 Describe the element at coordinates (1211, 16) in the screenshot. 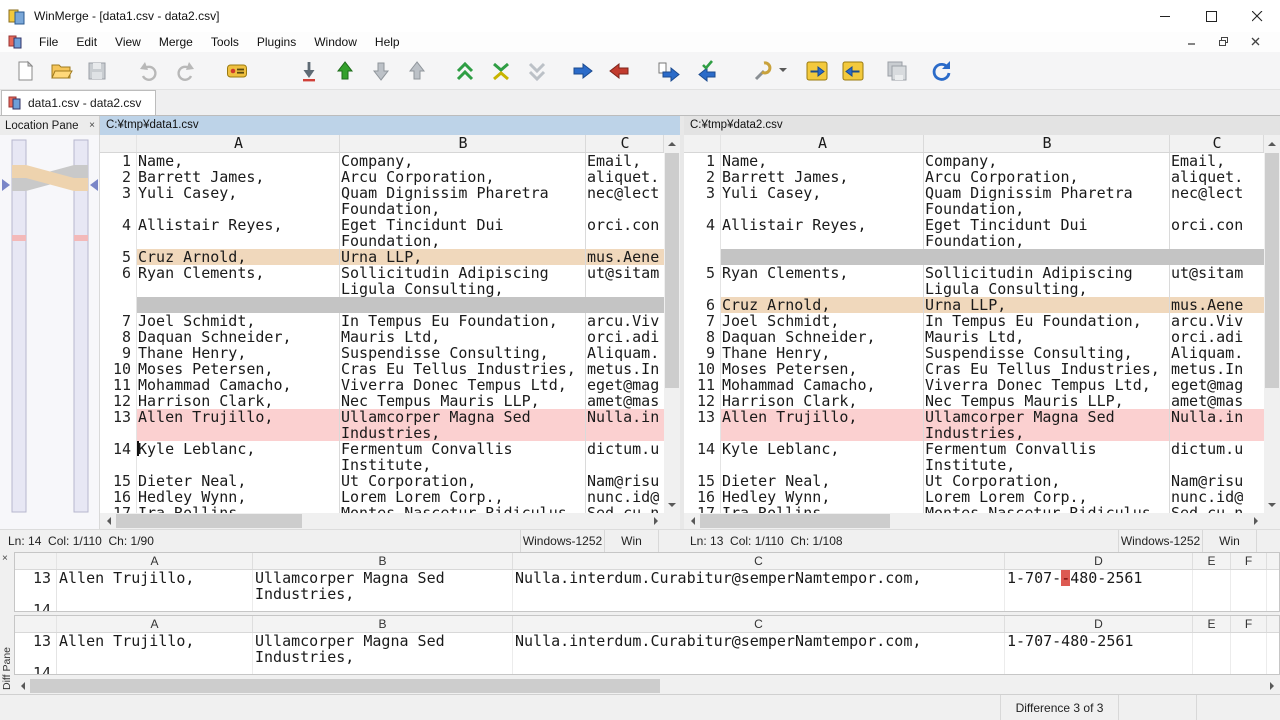

I see `maximize-button` at that location.